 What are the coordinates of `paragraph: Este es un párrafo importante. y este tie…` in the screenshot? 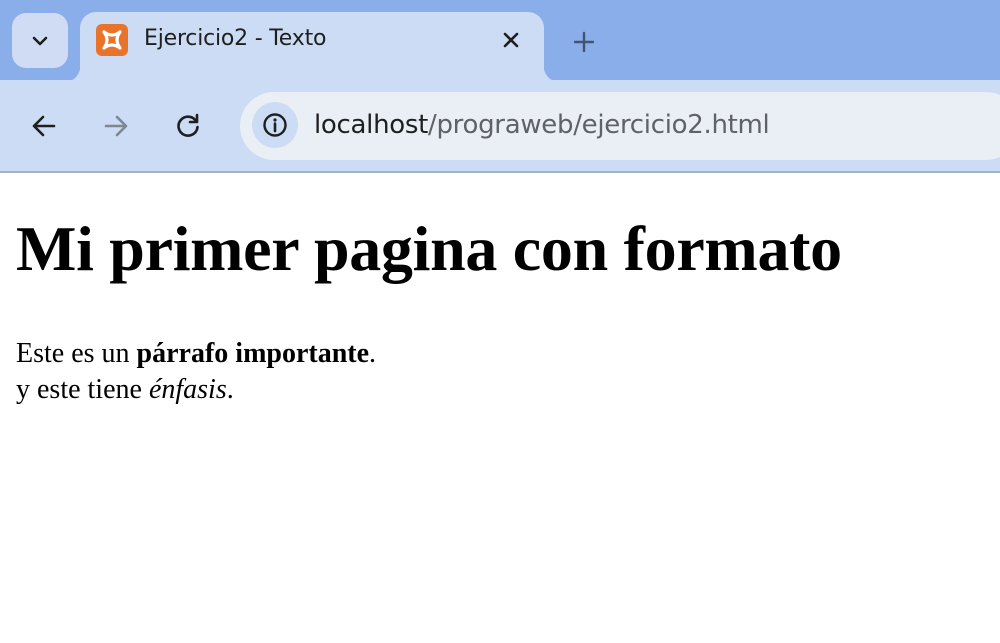 It's located at (196, 372).